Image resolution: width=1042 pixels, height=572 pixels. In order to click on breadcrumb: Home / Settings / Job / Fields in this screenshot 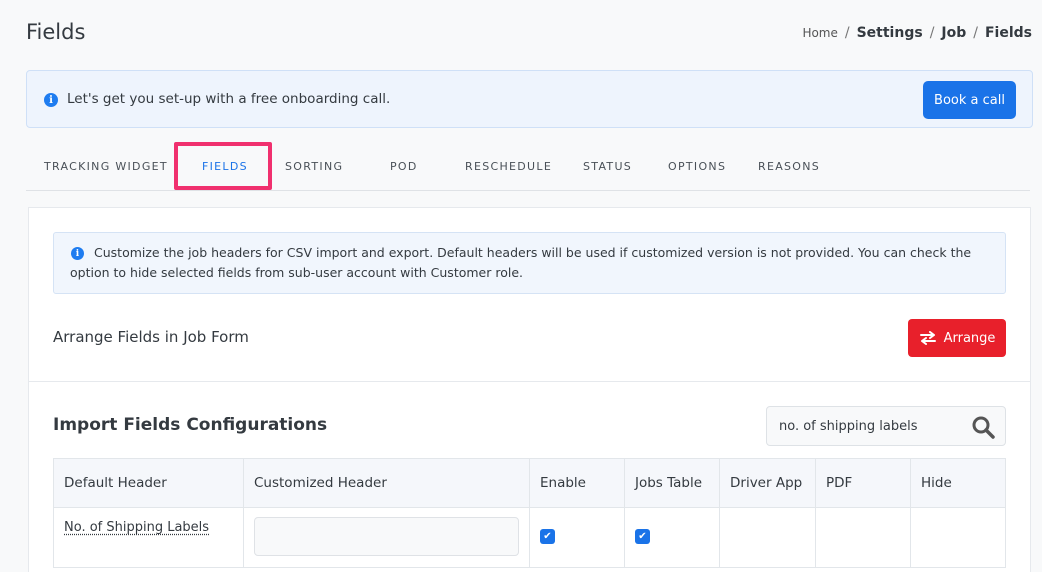, I will do `click(917, 33)`.